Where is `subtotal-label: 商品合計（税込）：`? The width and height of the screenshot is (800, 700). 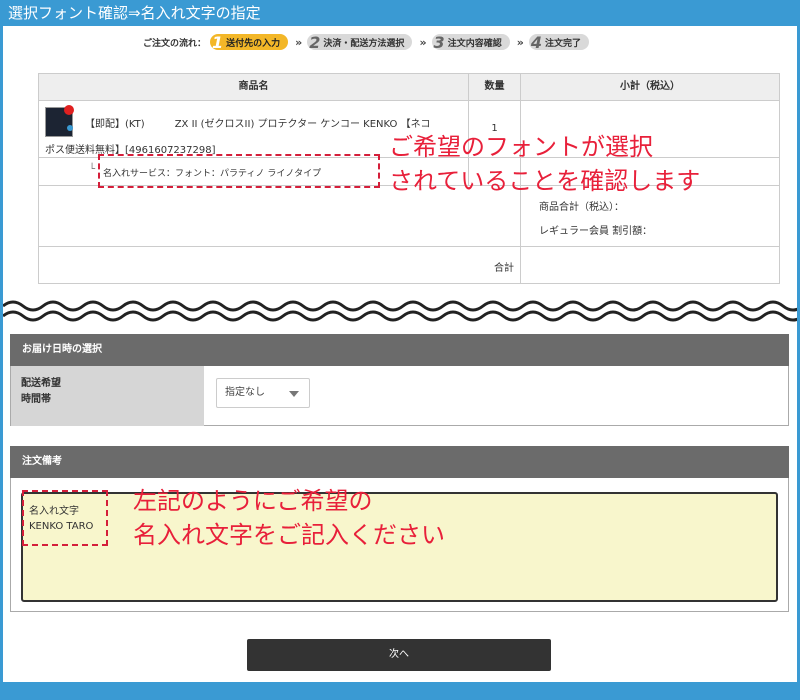 subtotal-label: 商品合計（税込）： is located at coordinates (581, 207).